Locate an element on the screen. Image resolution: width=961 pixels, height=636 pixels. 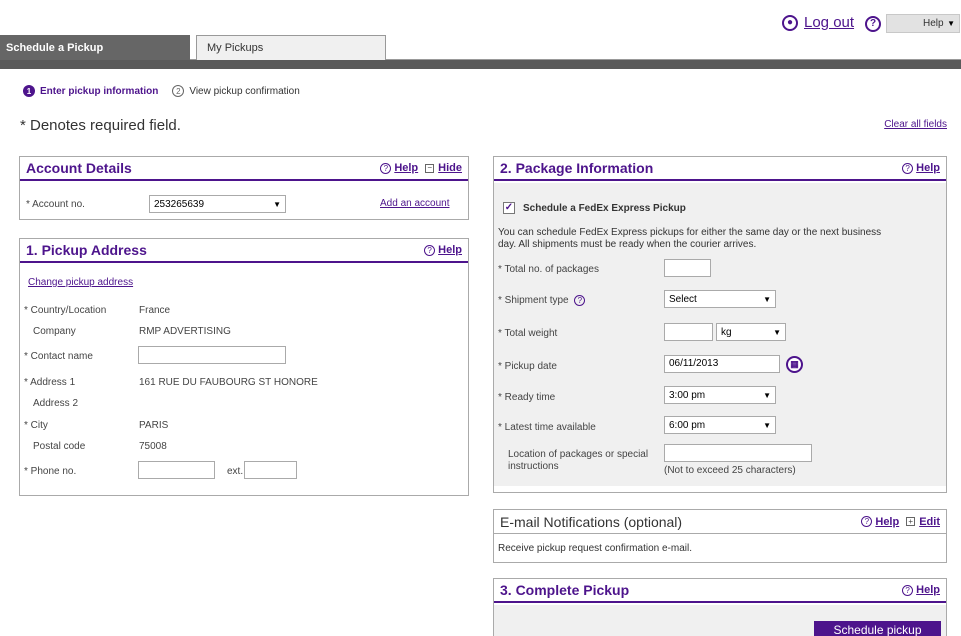
account-number-select: 253265639 ▼ is located at coordinates (217, 204).